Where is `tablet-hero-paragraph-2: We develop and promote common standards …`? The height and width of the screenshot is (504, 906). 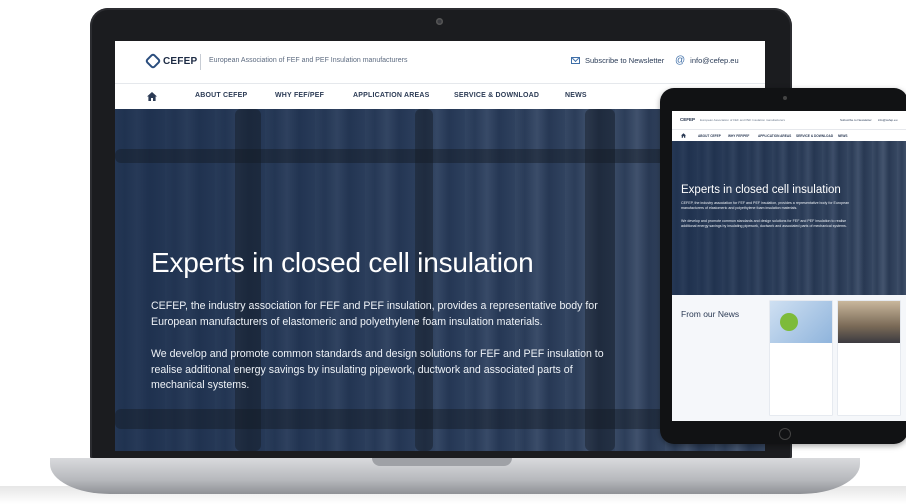 tablet-hero-paragraph-2: We develop and promote common standards … is located at coordinates (764, 223).